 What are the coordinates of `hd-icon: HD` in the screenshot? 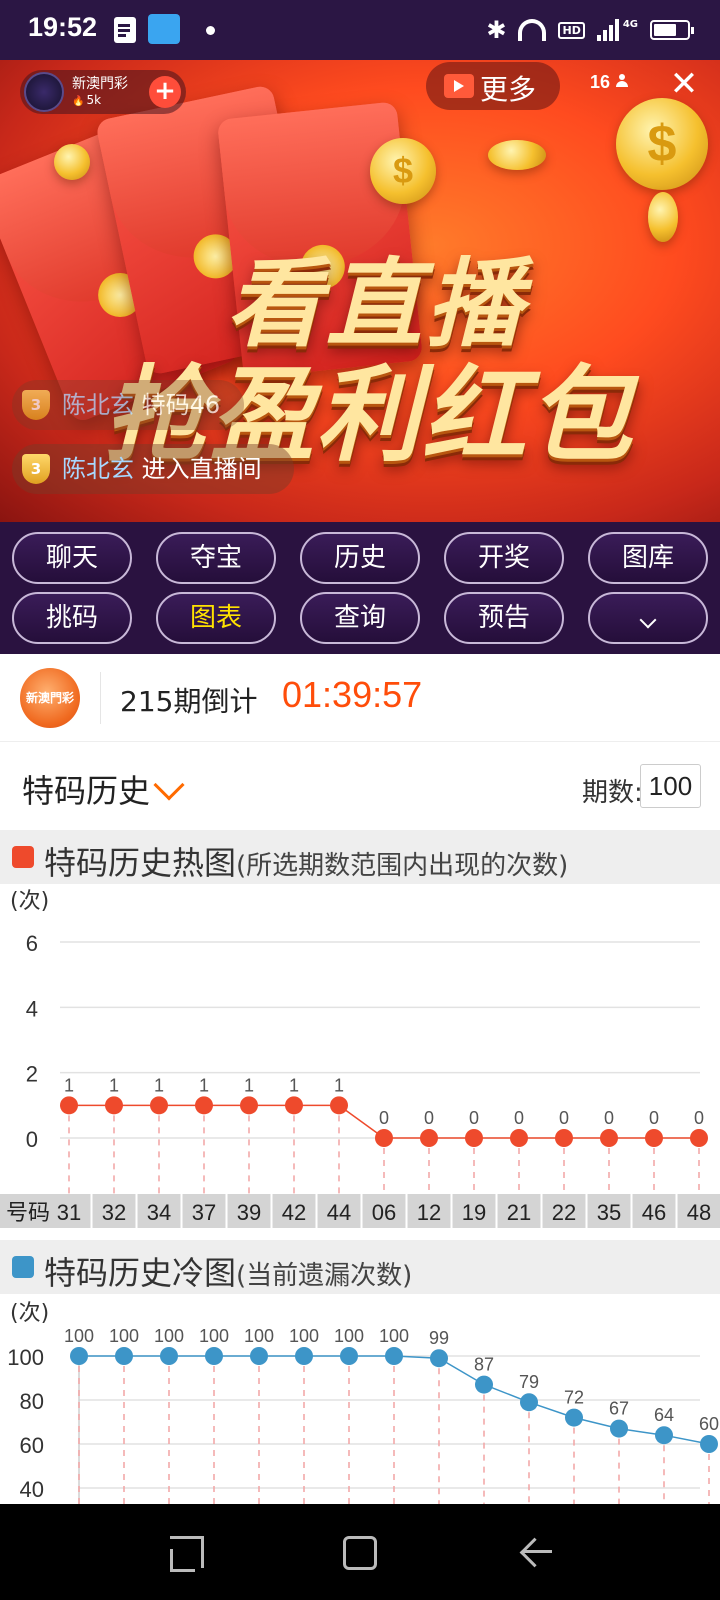 It's located at (571, 30).